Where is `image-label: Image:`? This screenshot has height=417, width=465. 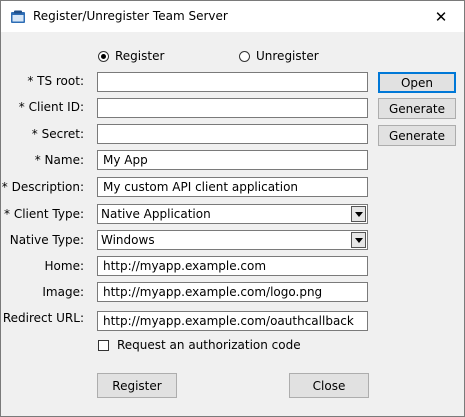
image-label: Image: is located at coordinates (63, 292).